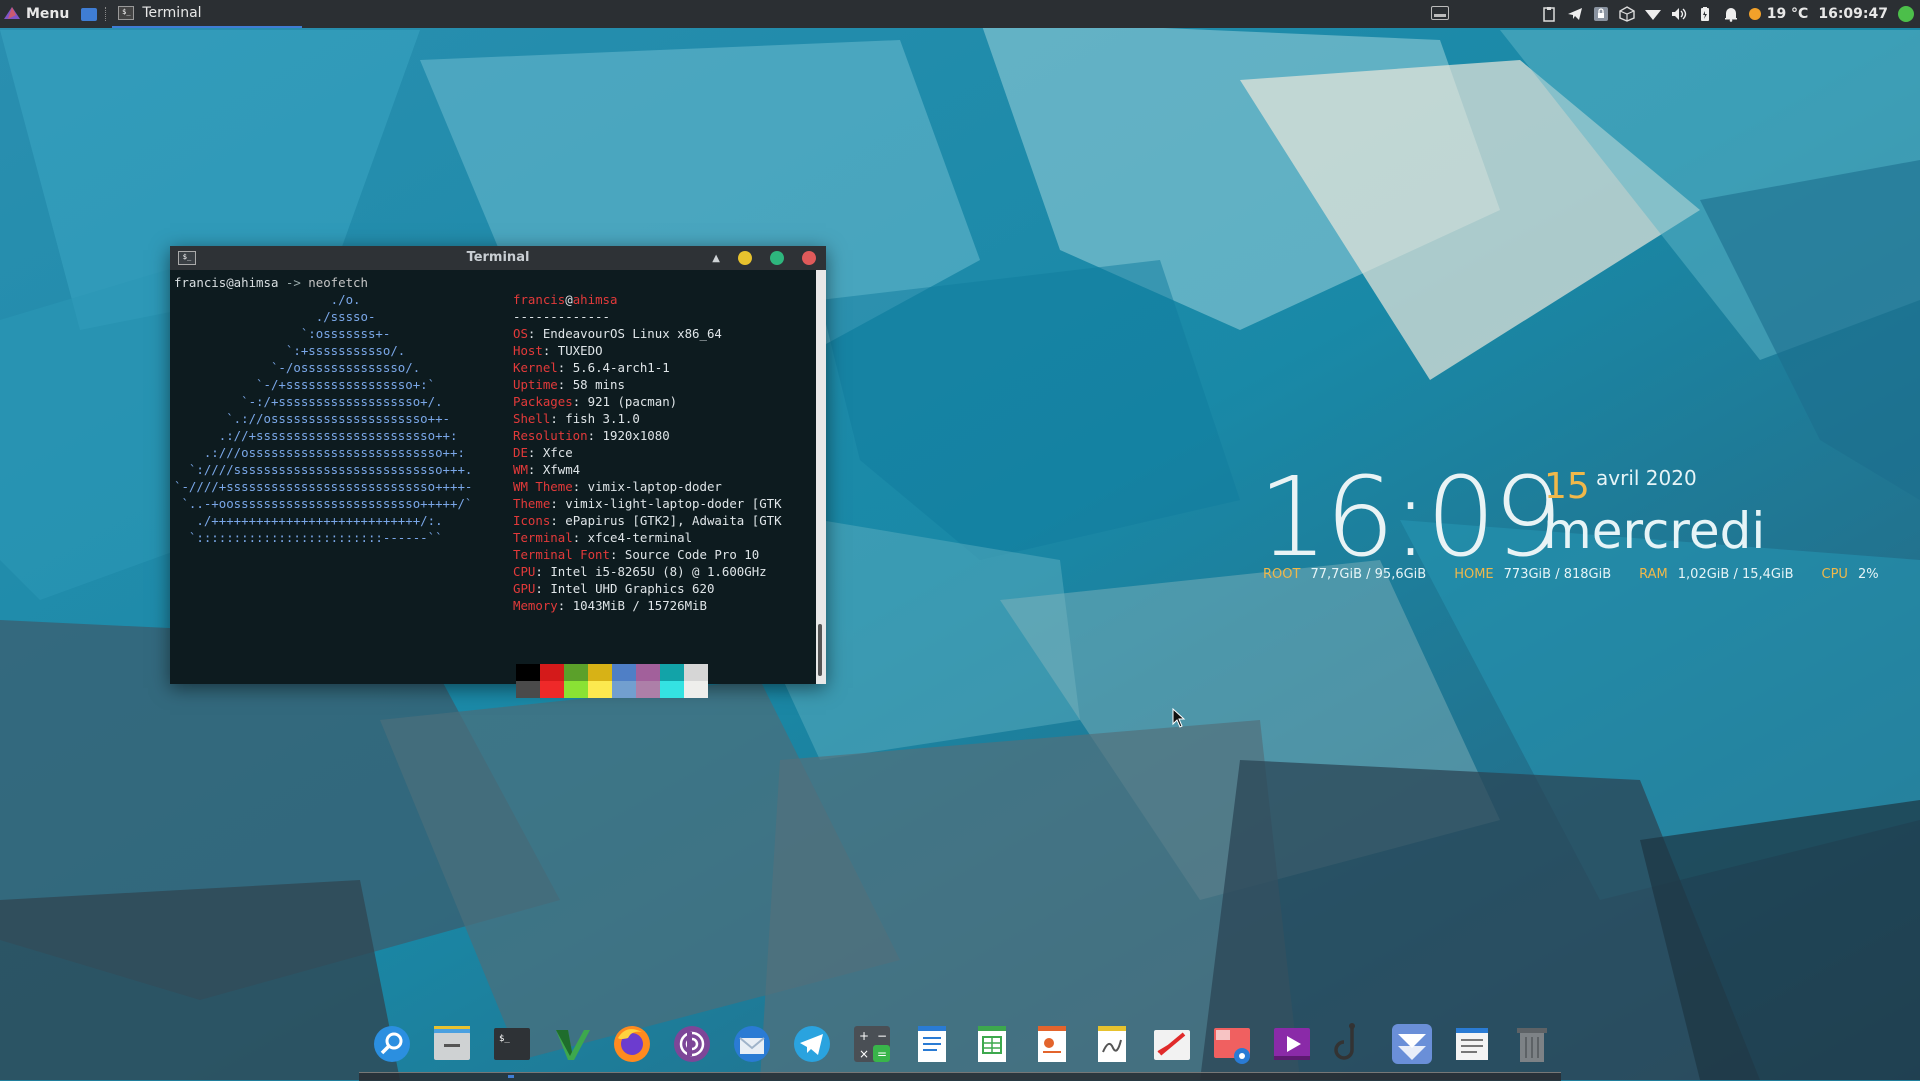 The image size is (1920, 1081). I want to click on workspace-switcher, so click(89, 14).